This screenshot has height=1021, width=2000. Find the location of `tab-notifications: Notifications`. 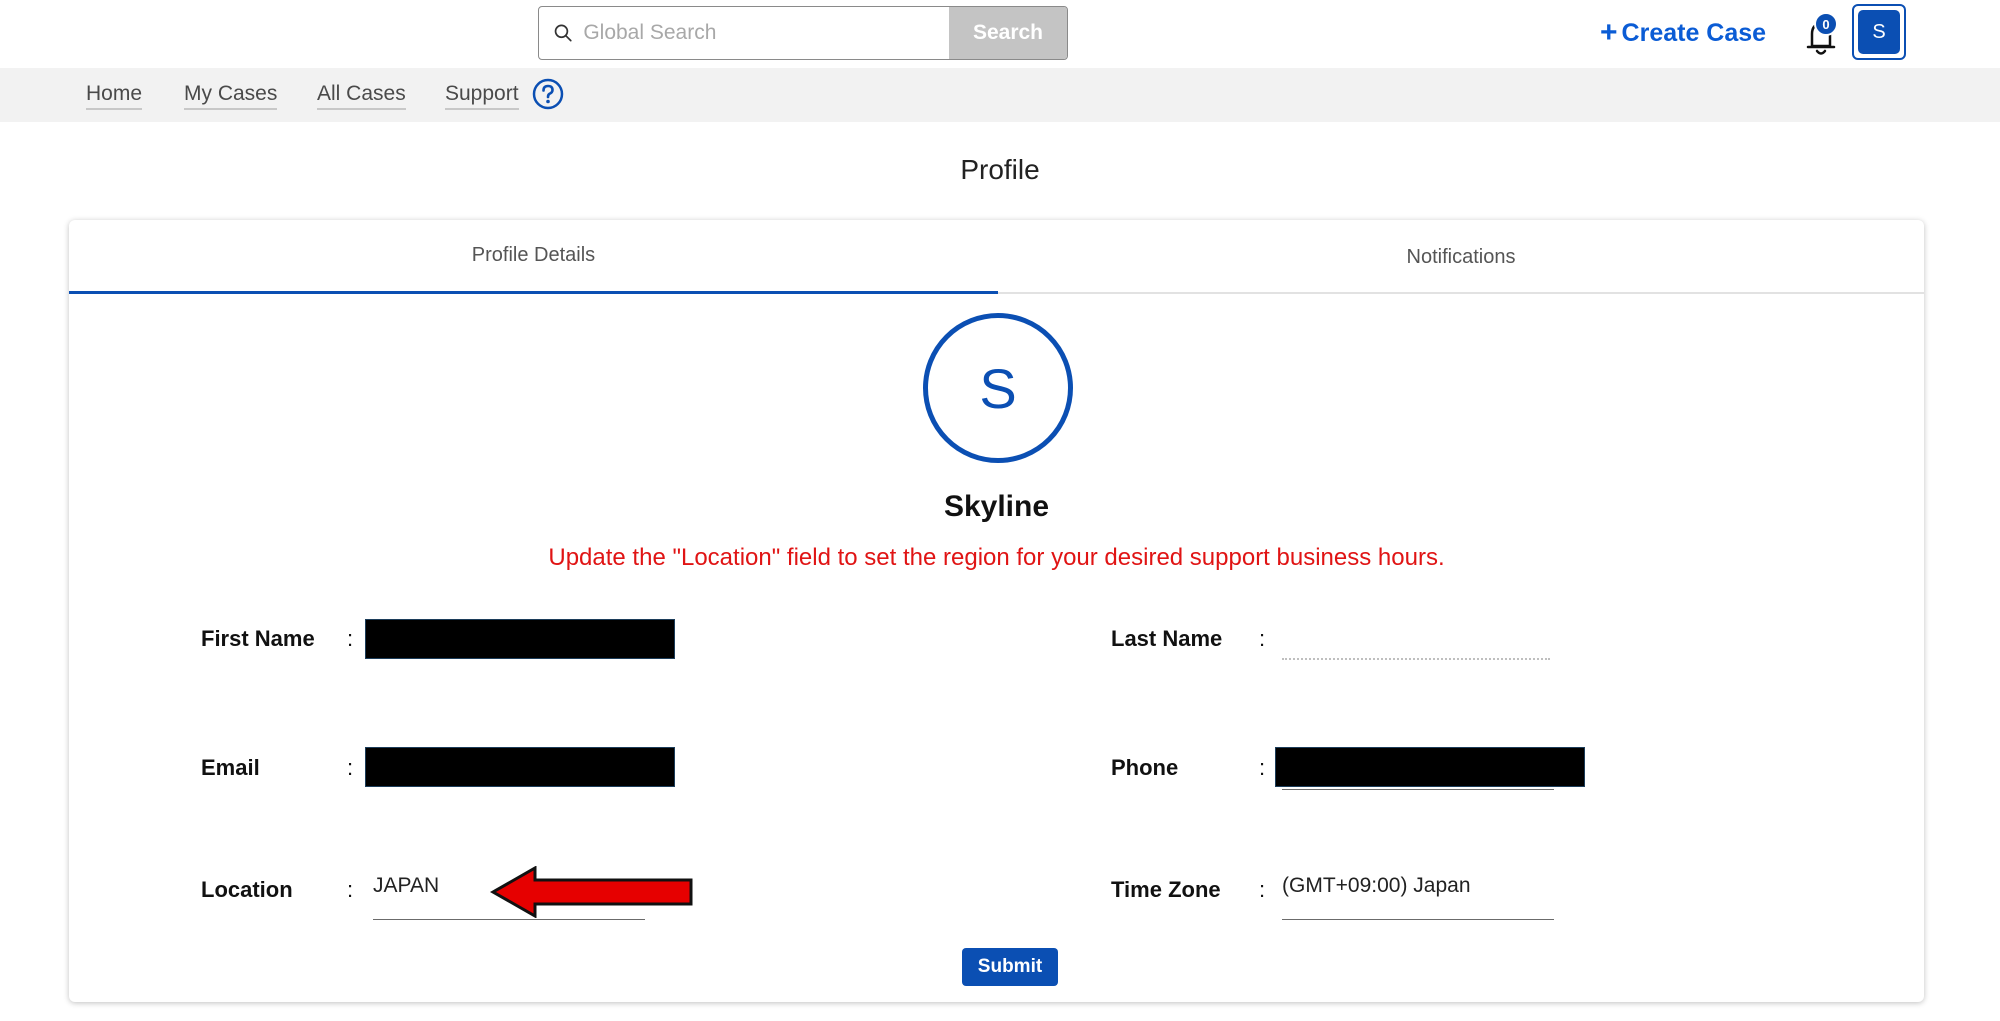

tab-notifications: Notifications is located at coordinates (1461, 257).